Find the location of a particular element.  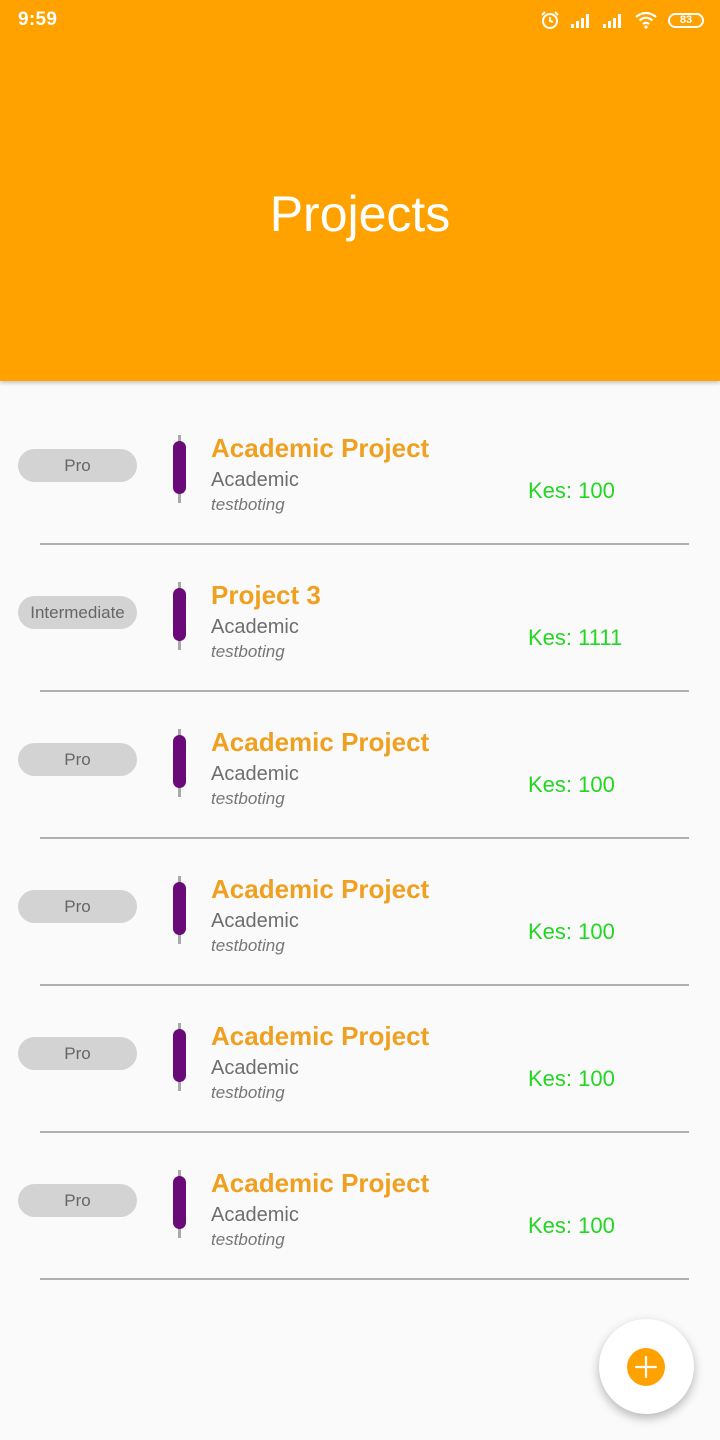

project-price: Kes: 1111 is located at coordinates (575, 637).